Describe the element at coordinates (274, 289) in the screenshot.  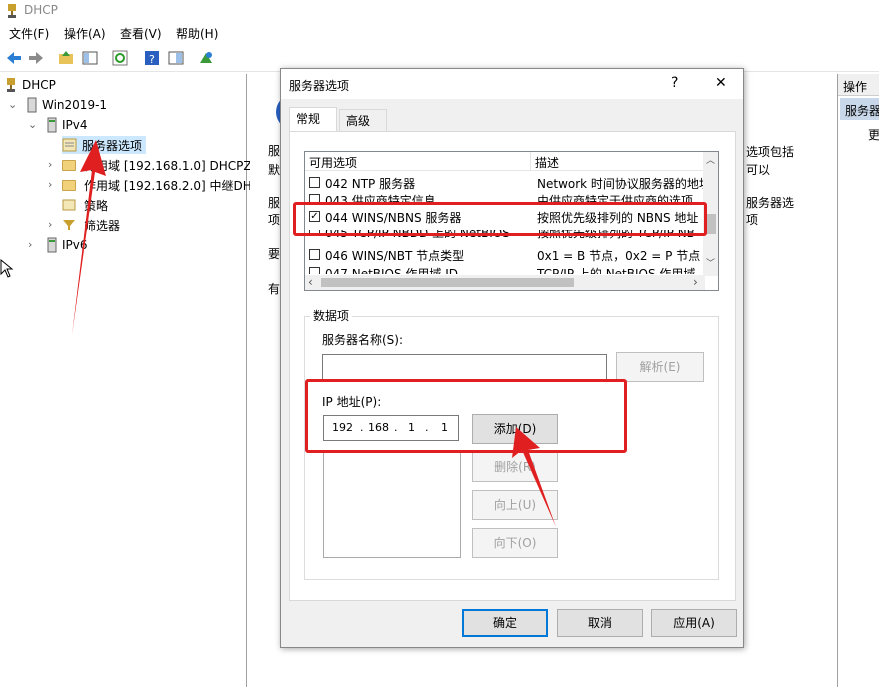
I see `info-text-line: 有` at that location.